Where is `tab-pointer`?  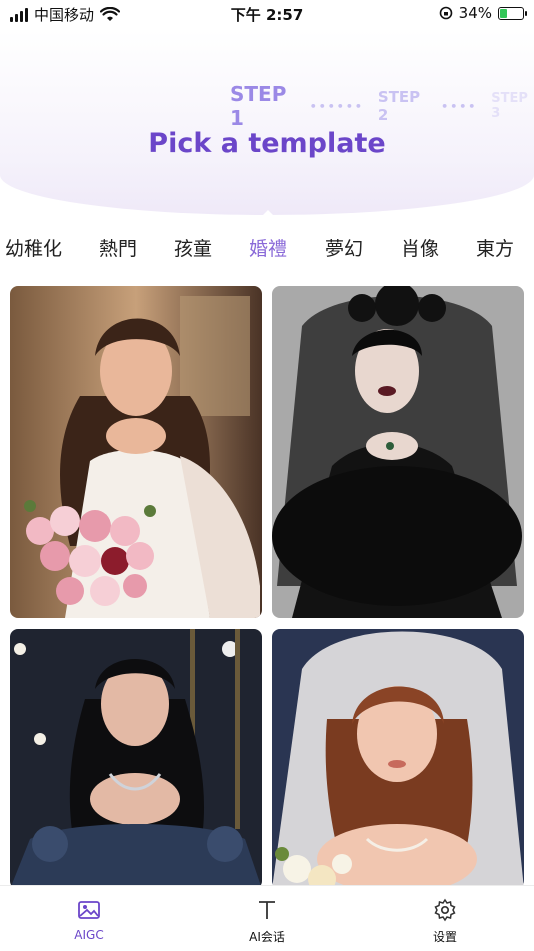 tab-pointer is located at coordinates (268, 213).